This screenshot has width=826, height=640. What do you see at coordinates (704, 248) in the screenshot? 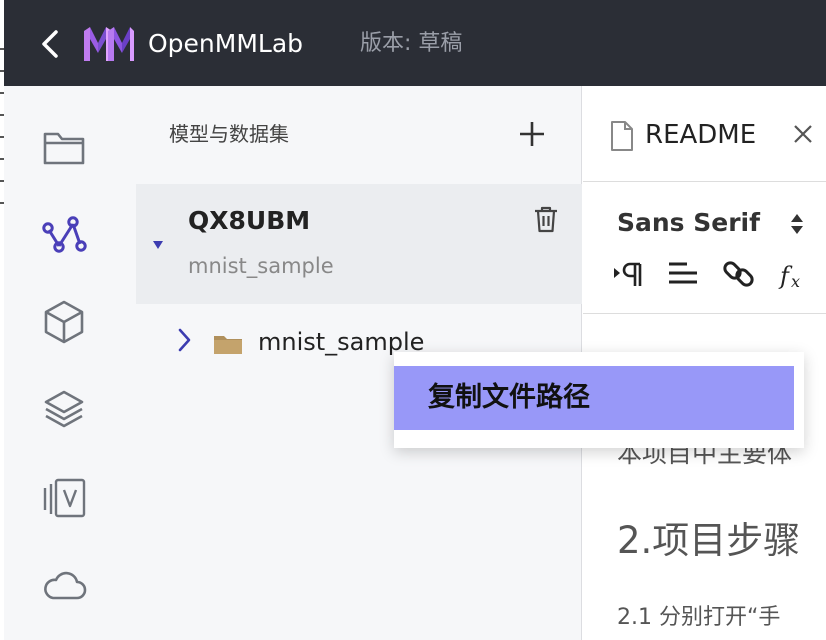
I see `editor-toolbar: Sans Serif f x` at bounding box center [704, 248].